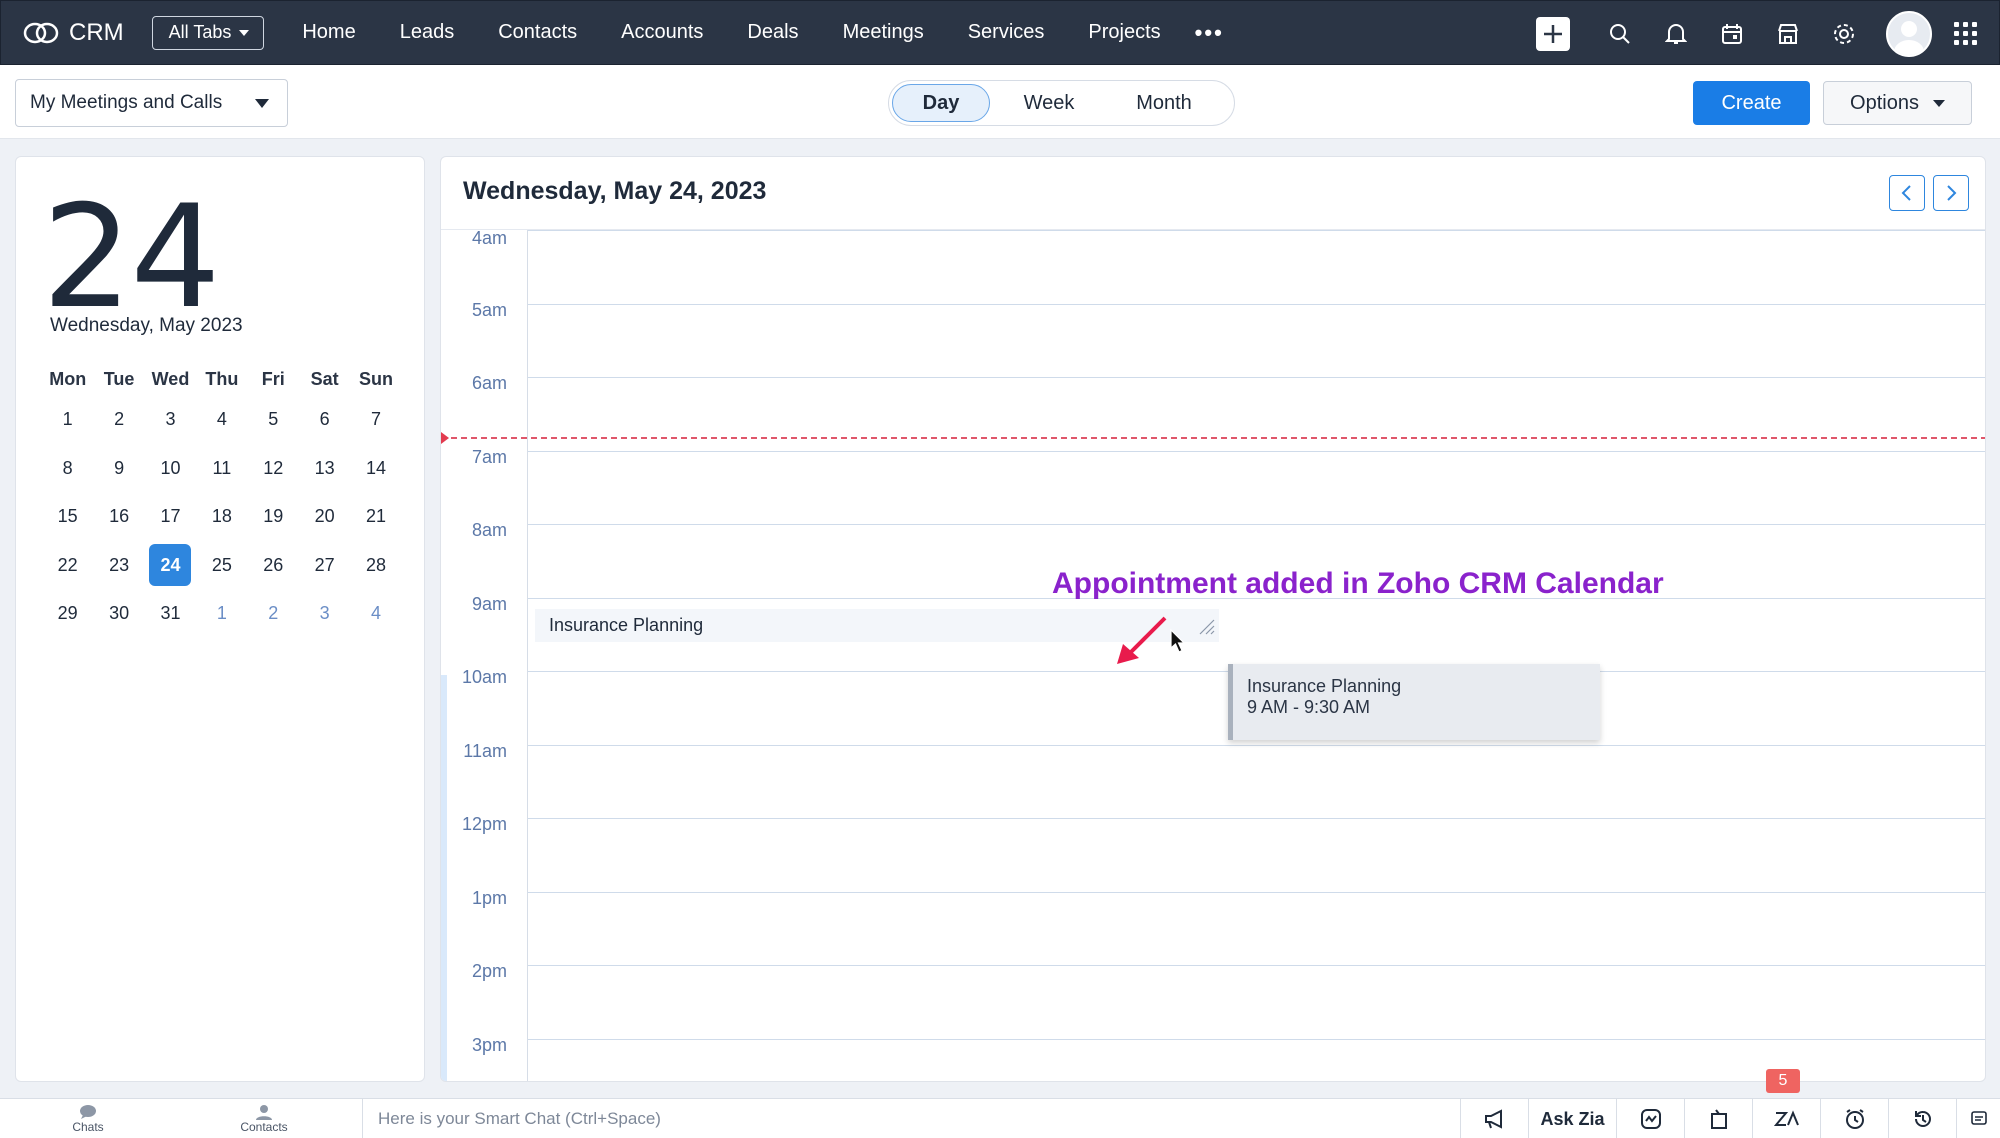  What do you see at coordinates (1213, 1000) in the screenshot?
I see `hour-row-2pm: 2pm` at bounding box center [1213, 1000].